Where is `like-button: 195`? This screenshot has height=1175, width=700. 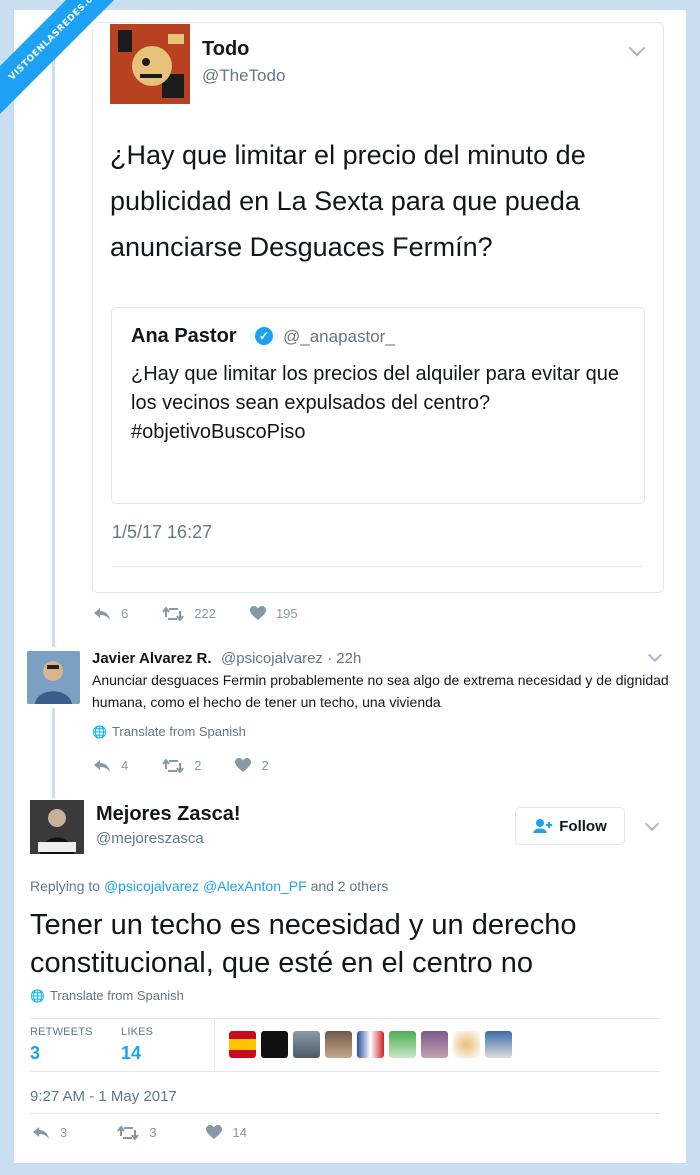 like-button: 195 is located at coordinates (273, 613).